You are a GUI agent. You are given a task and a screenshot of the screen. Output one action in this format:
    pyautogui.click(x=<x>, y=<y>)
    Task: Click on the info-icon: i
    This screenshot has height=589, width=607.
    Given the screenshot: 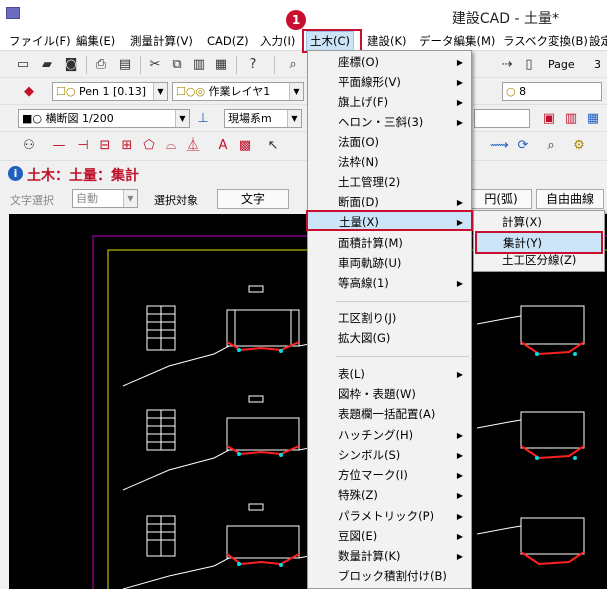 What is the action you would take?
    pyautogui.click(x=15, y=173)
    